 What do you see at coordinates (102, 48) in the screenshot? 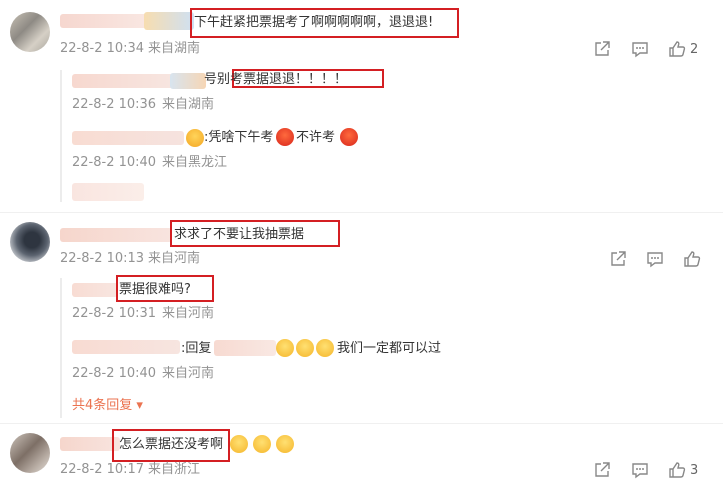
I see `comment-time: 22-8-2 10:34` at bounding box center [102, 48].